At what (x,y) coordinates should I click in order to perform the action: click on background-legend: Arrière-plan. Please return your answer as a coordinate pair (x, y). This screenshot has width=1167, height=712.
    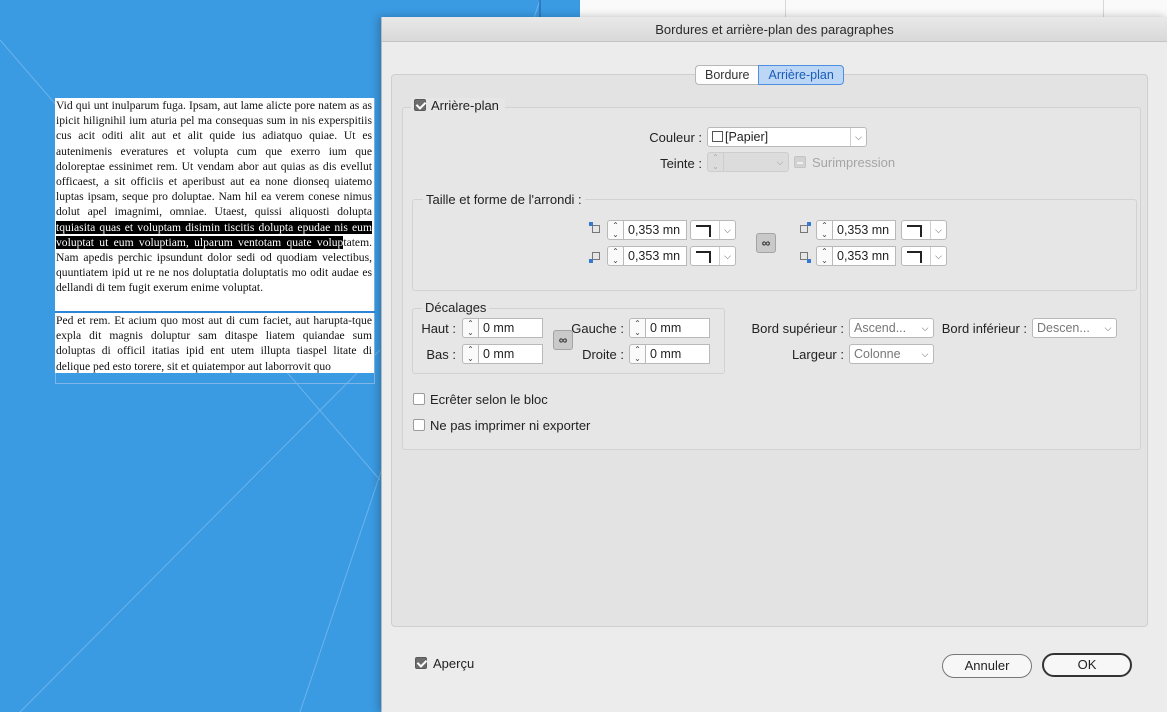
    Looking at the image, I should click on (458, 105).